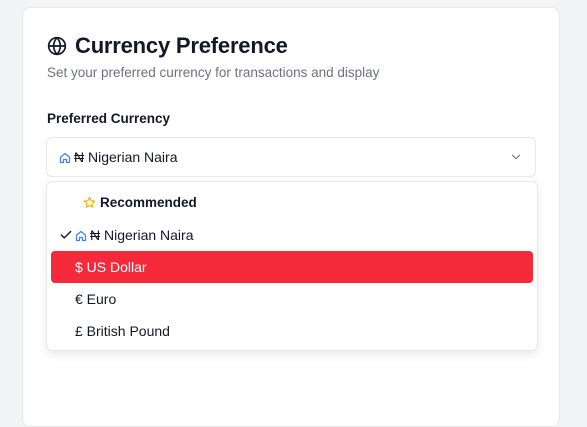 The height and width of the screenshot is (427, 587). I want to click on option-euro: € Euro, so click(292, 299).